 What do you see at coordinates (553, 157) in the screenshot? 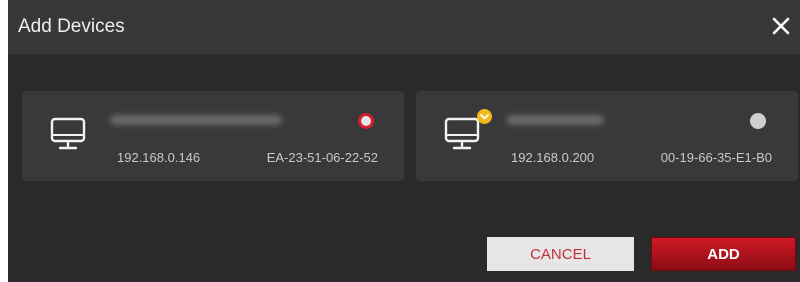
I see `device-ip: 192.168.0.200` at bounding box center [553, 157].